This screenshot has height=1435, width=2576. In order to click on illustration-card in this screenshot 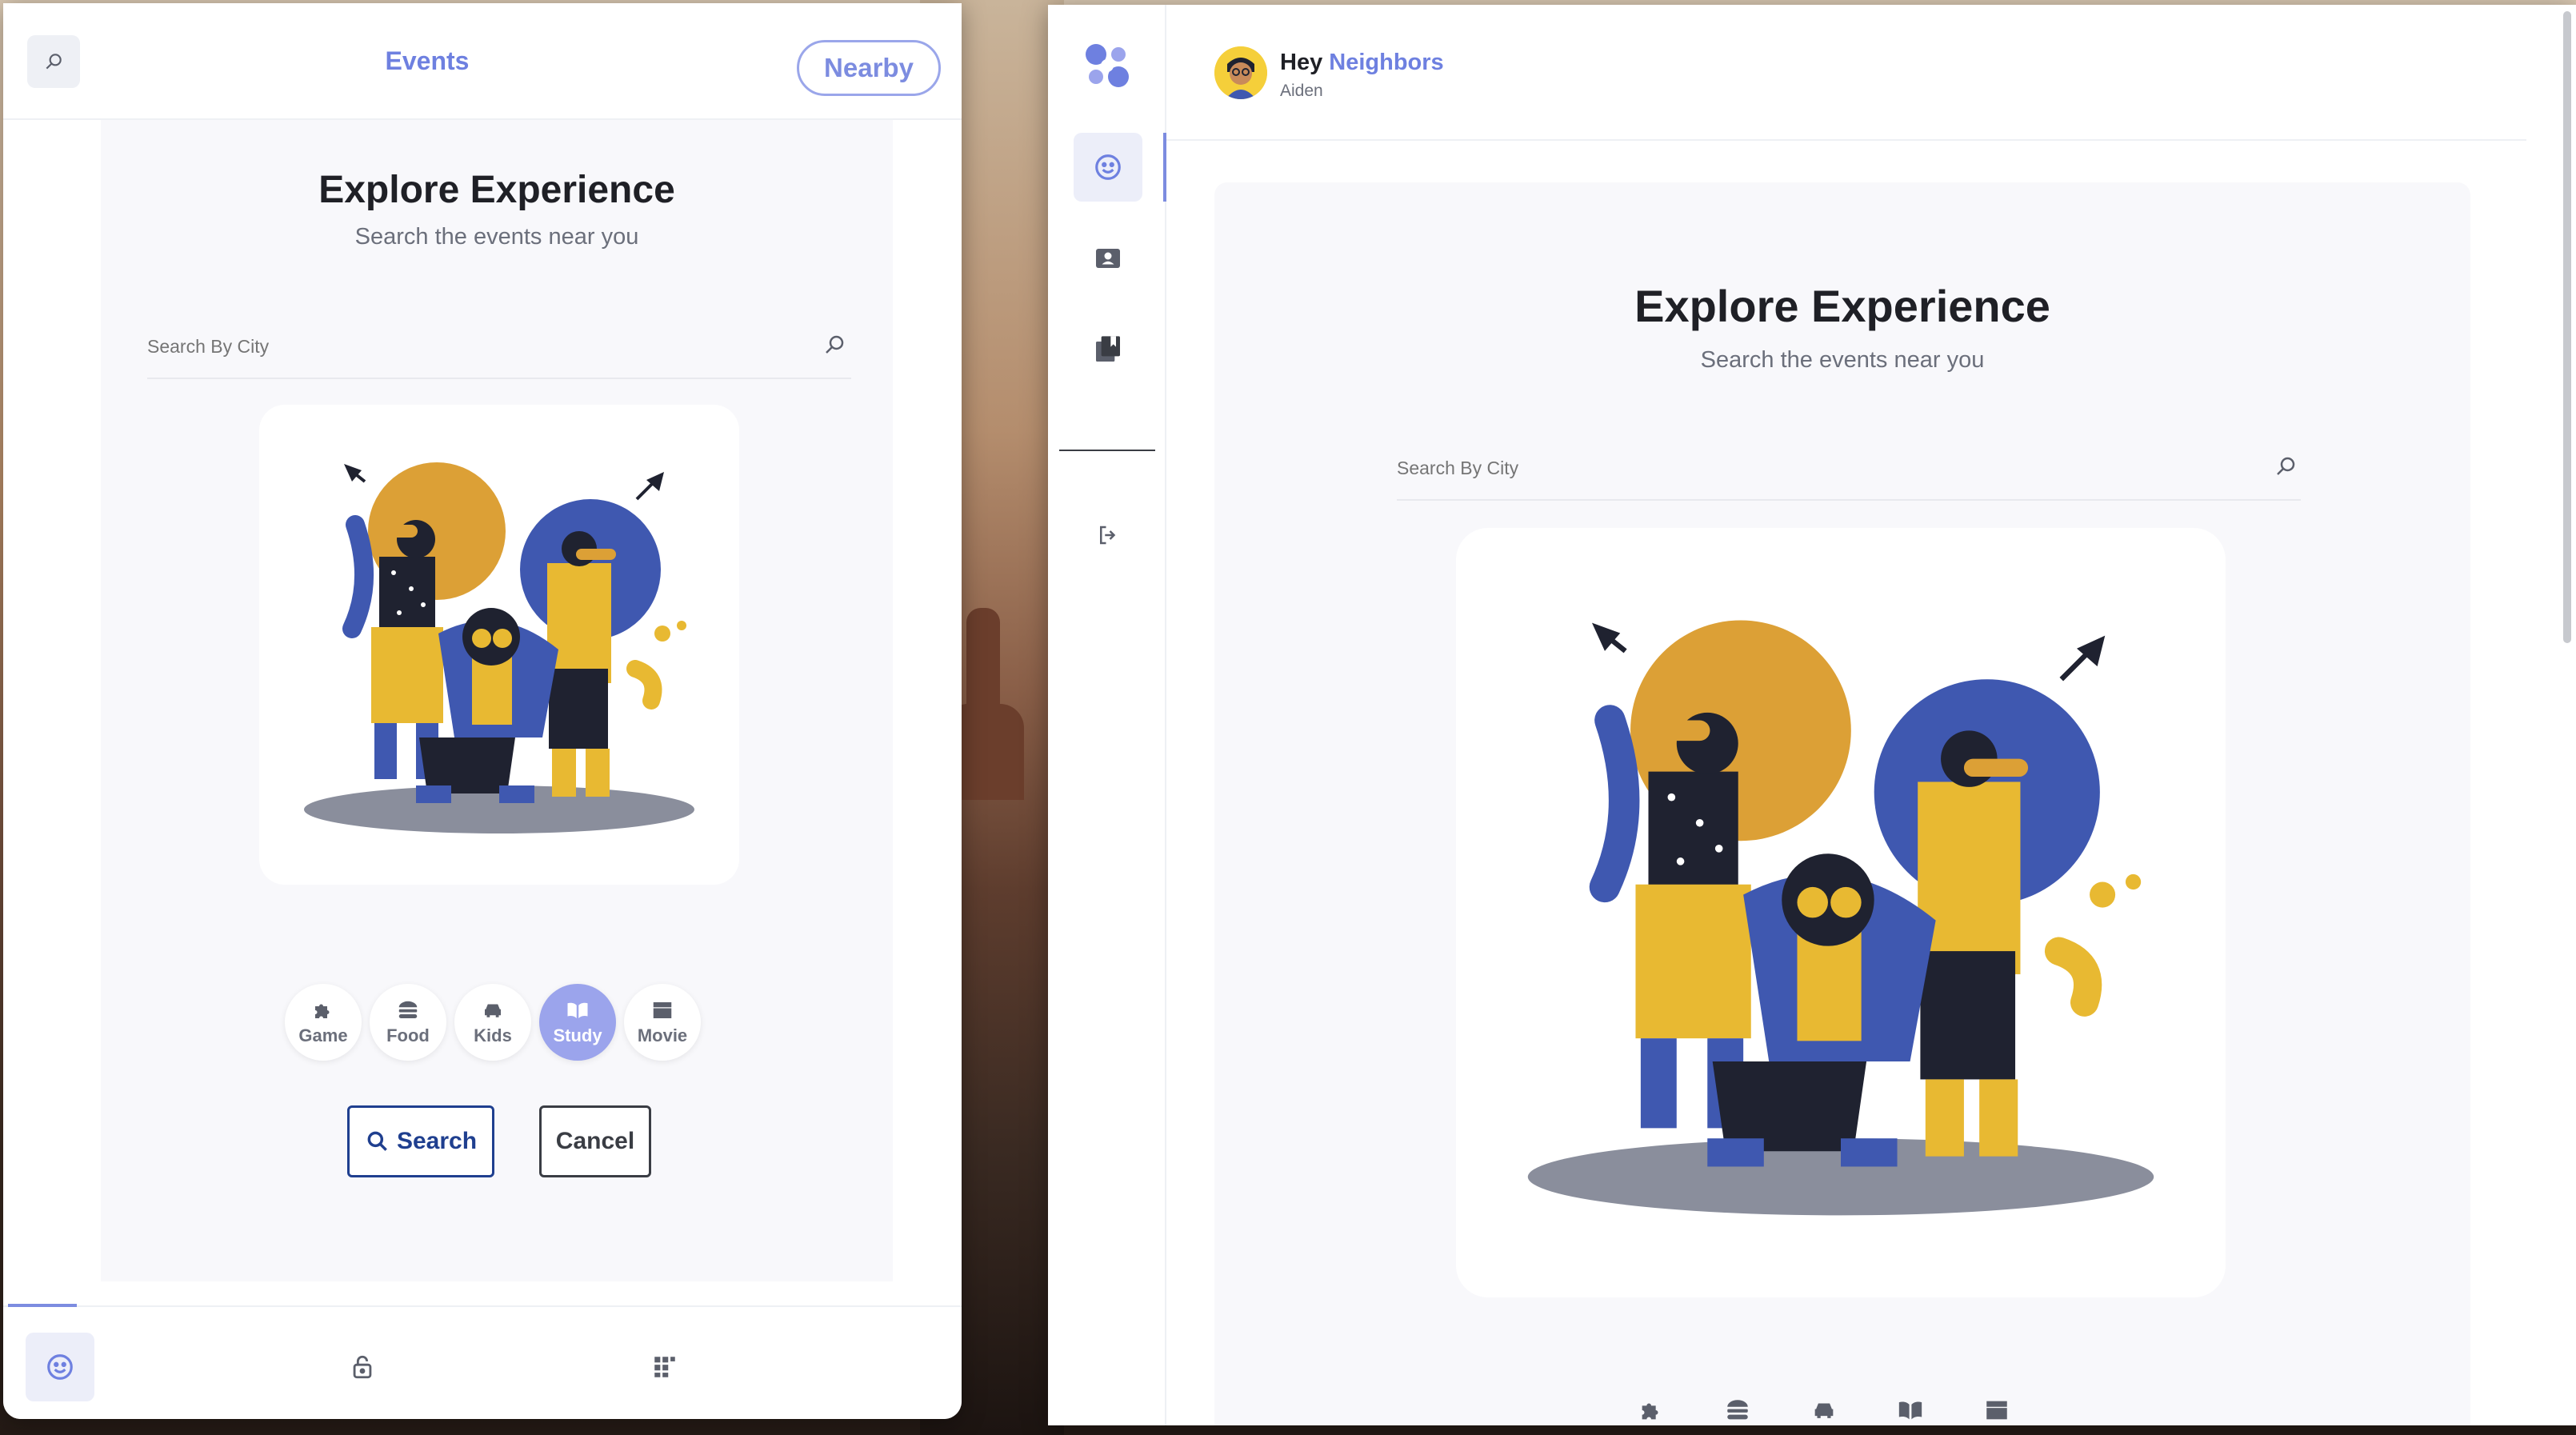, I will do `click(499, 645)`.